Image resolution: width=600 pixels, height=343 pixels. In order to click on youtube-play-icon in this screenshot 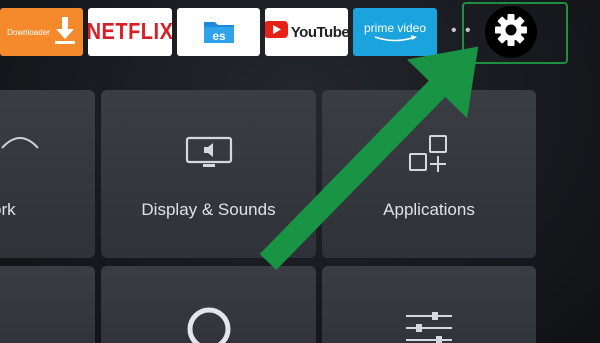, I will do `click(276, 32)`.